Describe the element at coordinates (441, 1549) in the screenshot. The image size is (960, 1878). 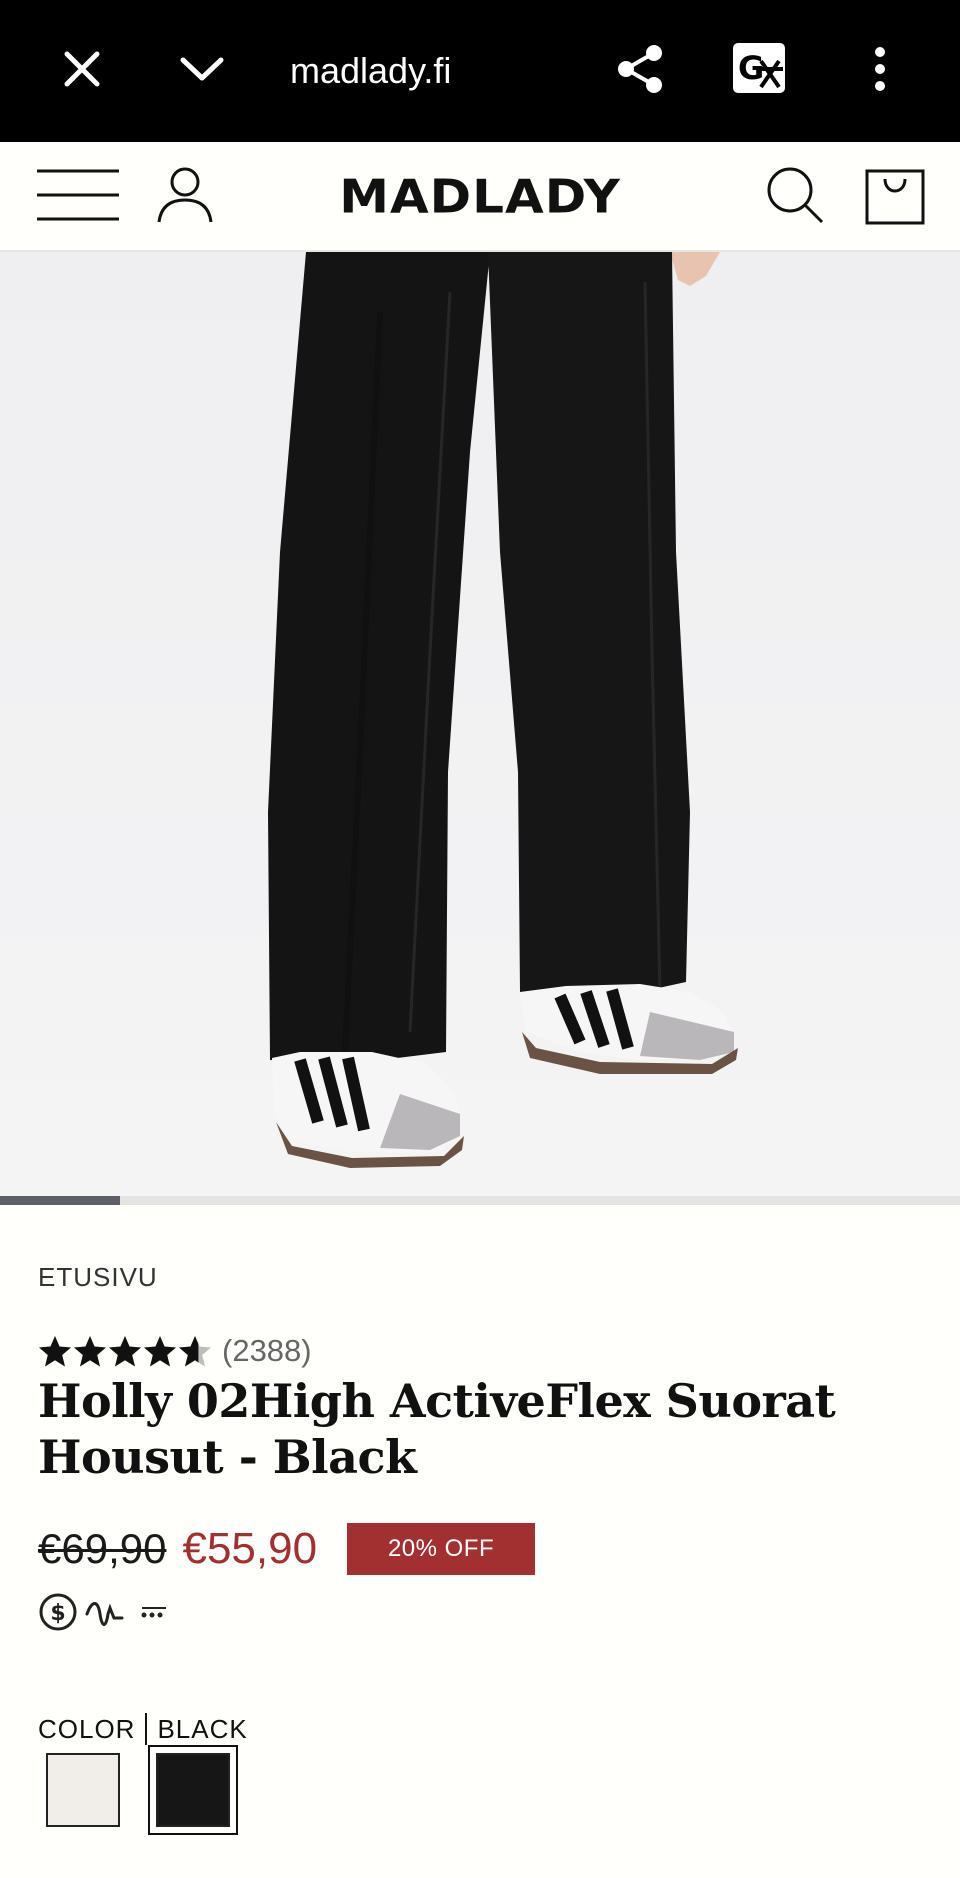
I see `discount-badge: 20% OFF` at that location.